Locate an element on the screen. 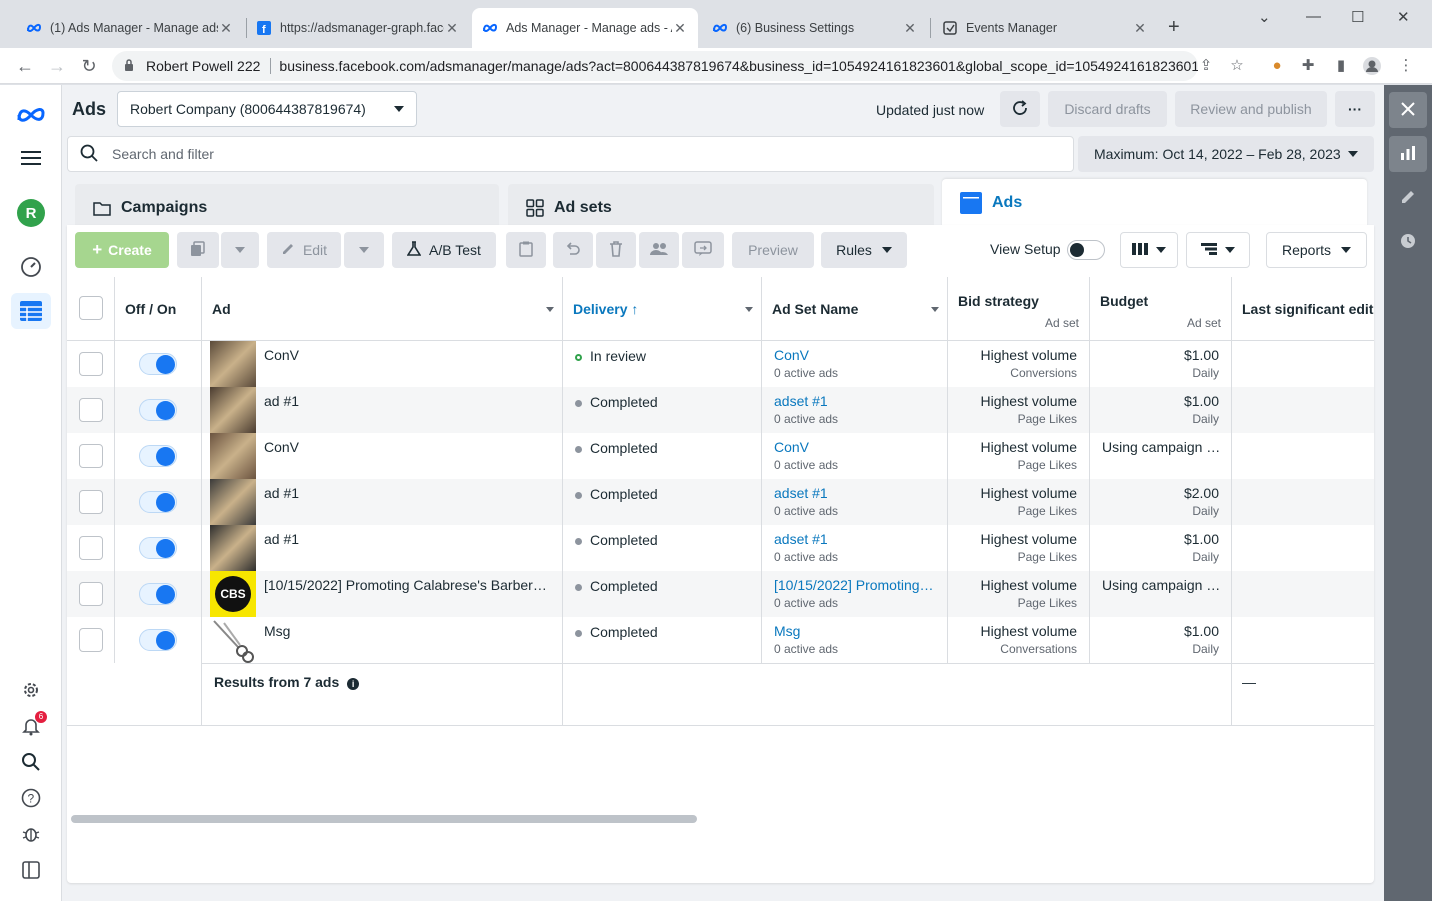 Image resolution: width=1432 pixels, height=901 pixels. rules-button: Rules is located at coordinates (864, 250).